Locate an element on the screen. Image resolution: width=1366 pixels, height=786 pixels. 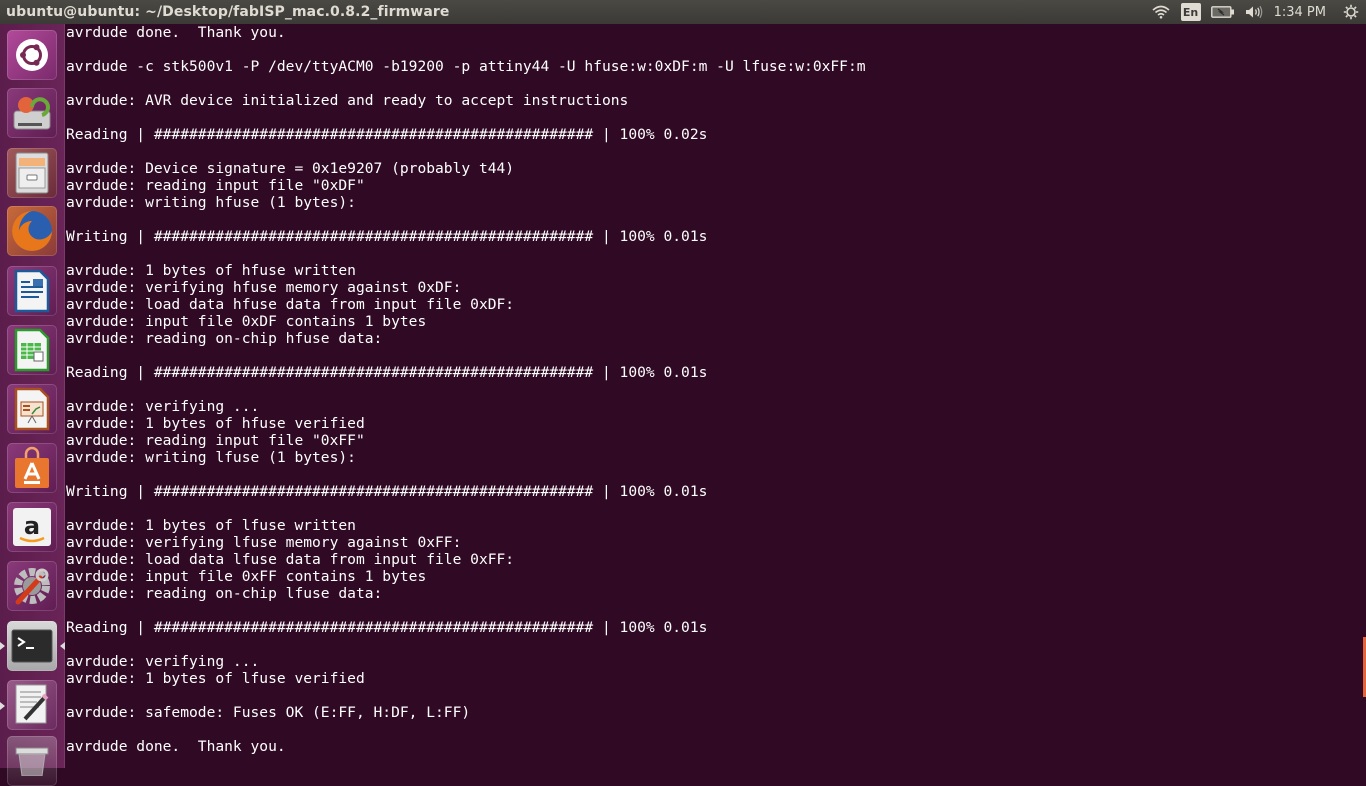
software-center-bag-icon is located at coordinates (32, 467).